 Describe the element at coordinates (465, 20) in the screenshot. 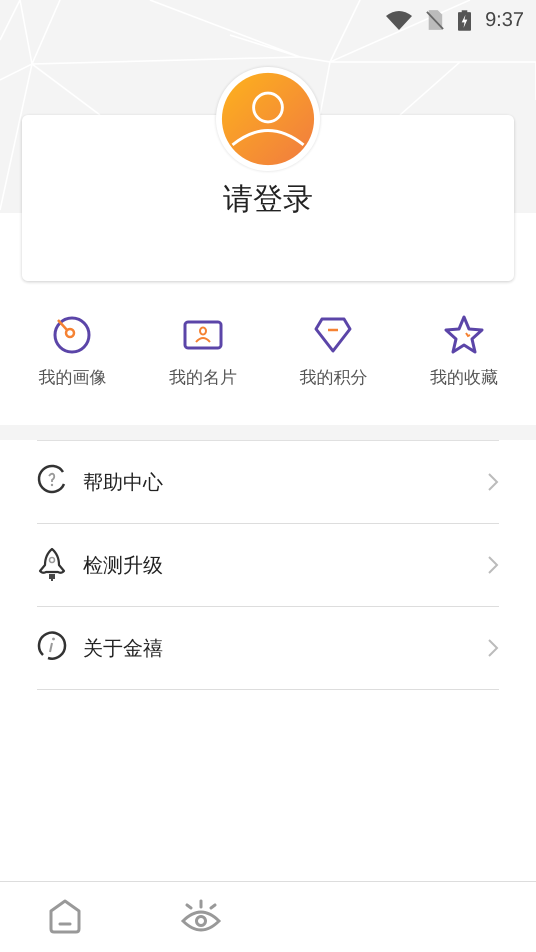

I see `battery-icon` at that location.